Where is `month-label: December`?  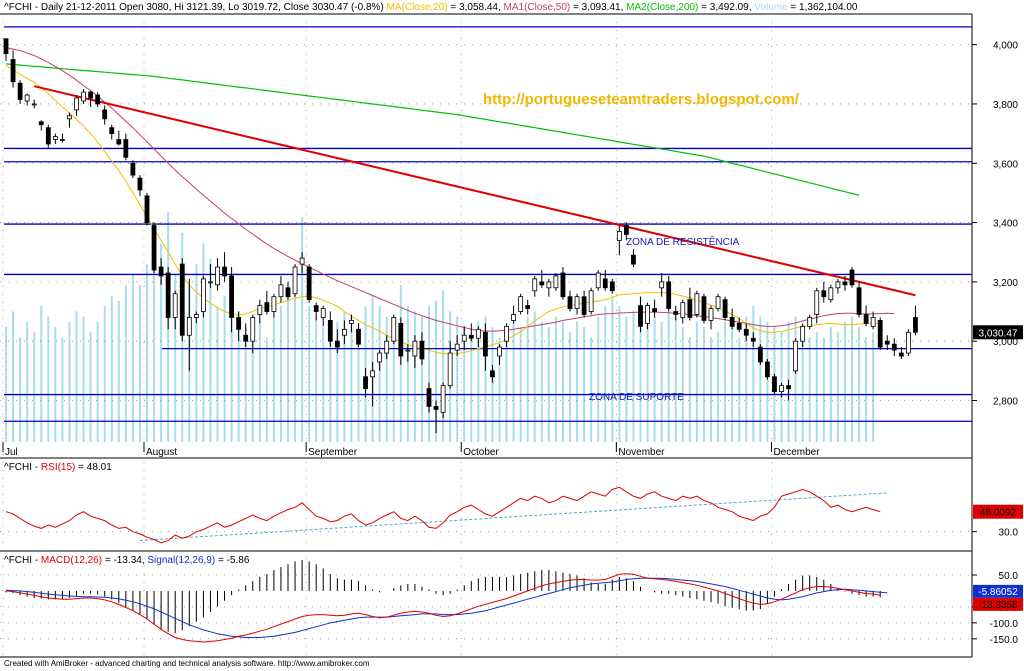
month-label: December is located at coordinates (796, 452).